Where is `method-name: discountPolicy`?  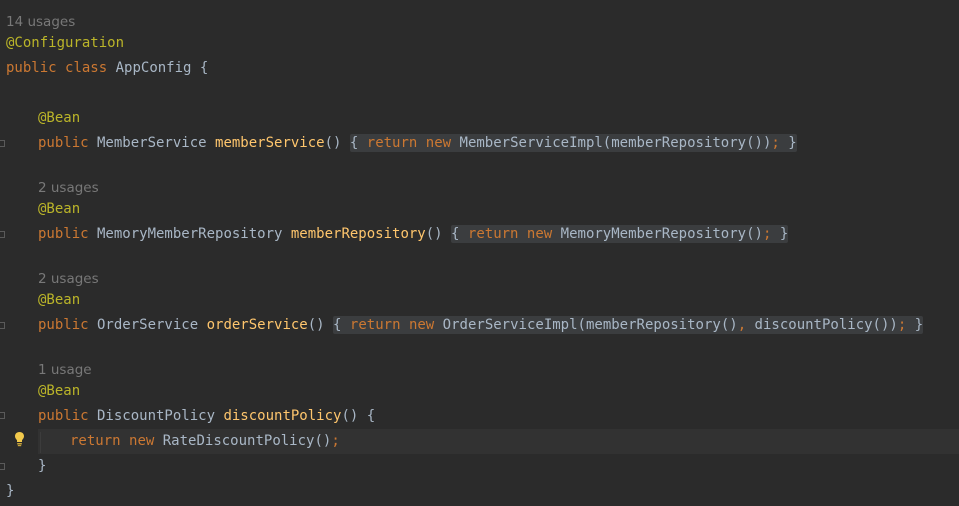
method-name: discountPolicy is located at coordinates (282, 416).